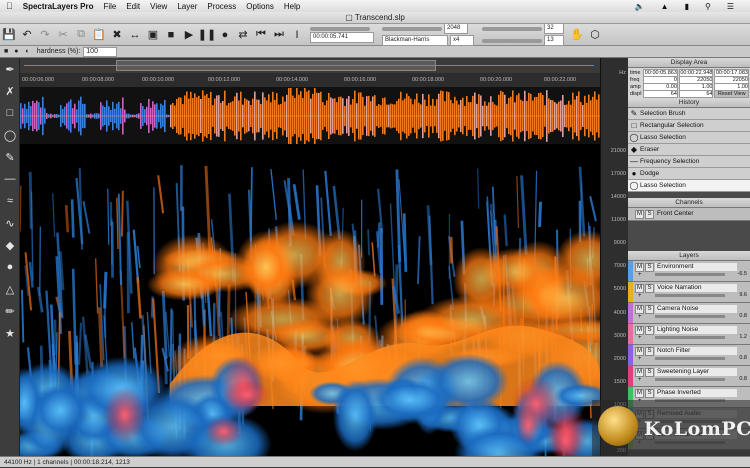  What do you see at coordinates (554, 28) in the screenshot?
I see `bits-field: 32` at bounding box center [554, 28].